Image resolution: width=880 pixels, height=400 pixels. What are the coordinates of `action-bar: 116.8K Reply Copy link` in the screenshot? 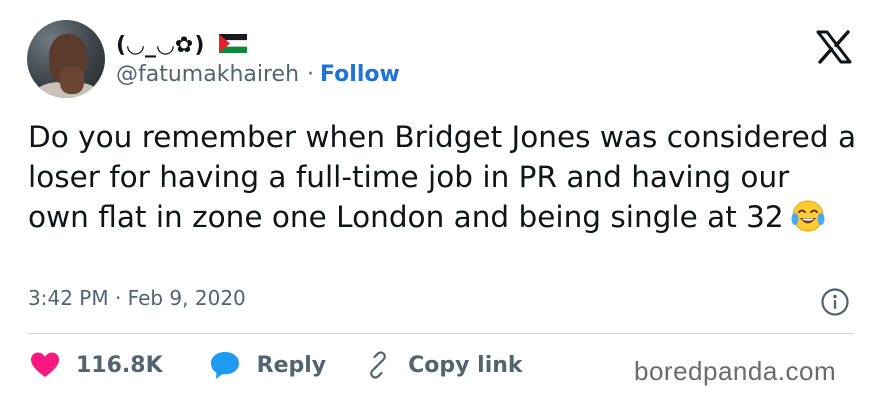 It's located at (276, 365).